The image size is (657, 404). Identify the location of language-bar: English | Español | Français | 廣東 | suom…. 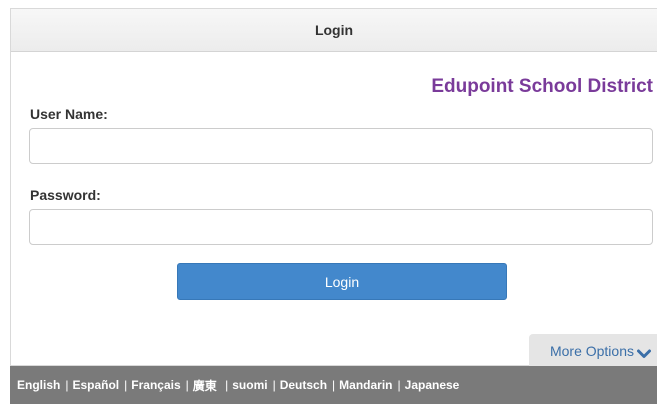
(333, 385).